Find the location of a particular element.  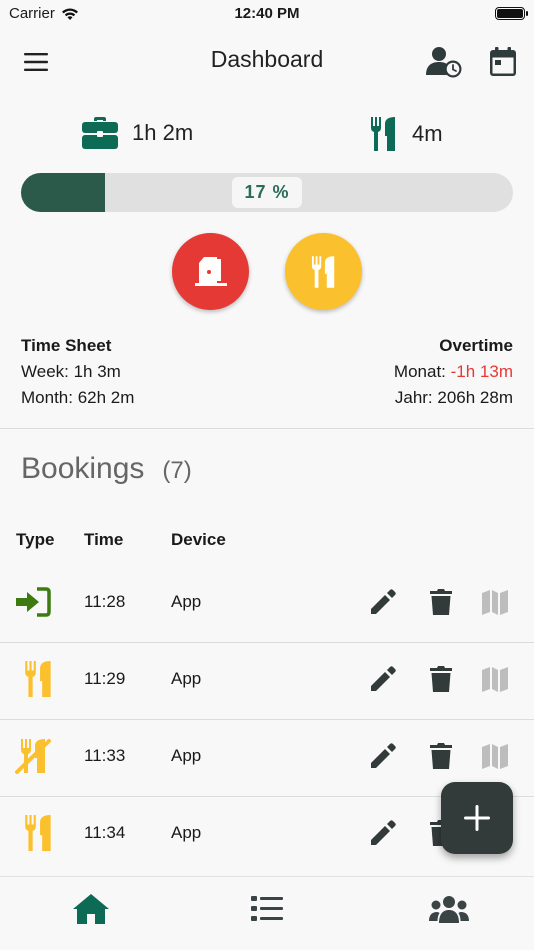

plus-icon is located at coordinates (477, 818).